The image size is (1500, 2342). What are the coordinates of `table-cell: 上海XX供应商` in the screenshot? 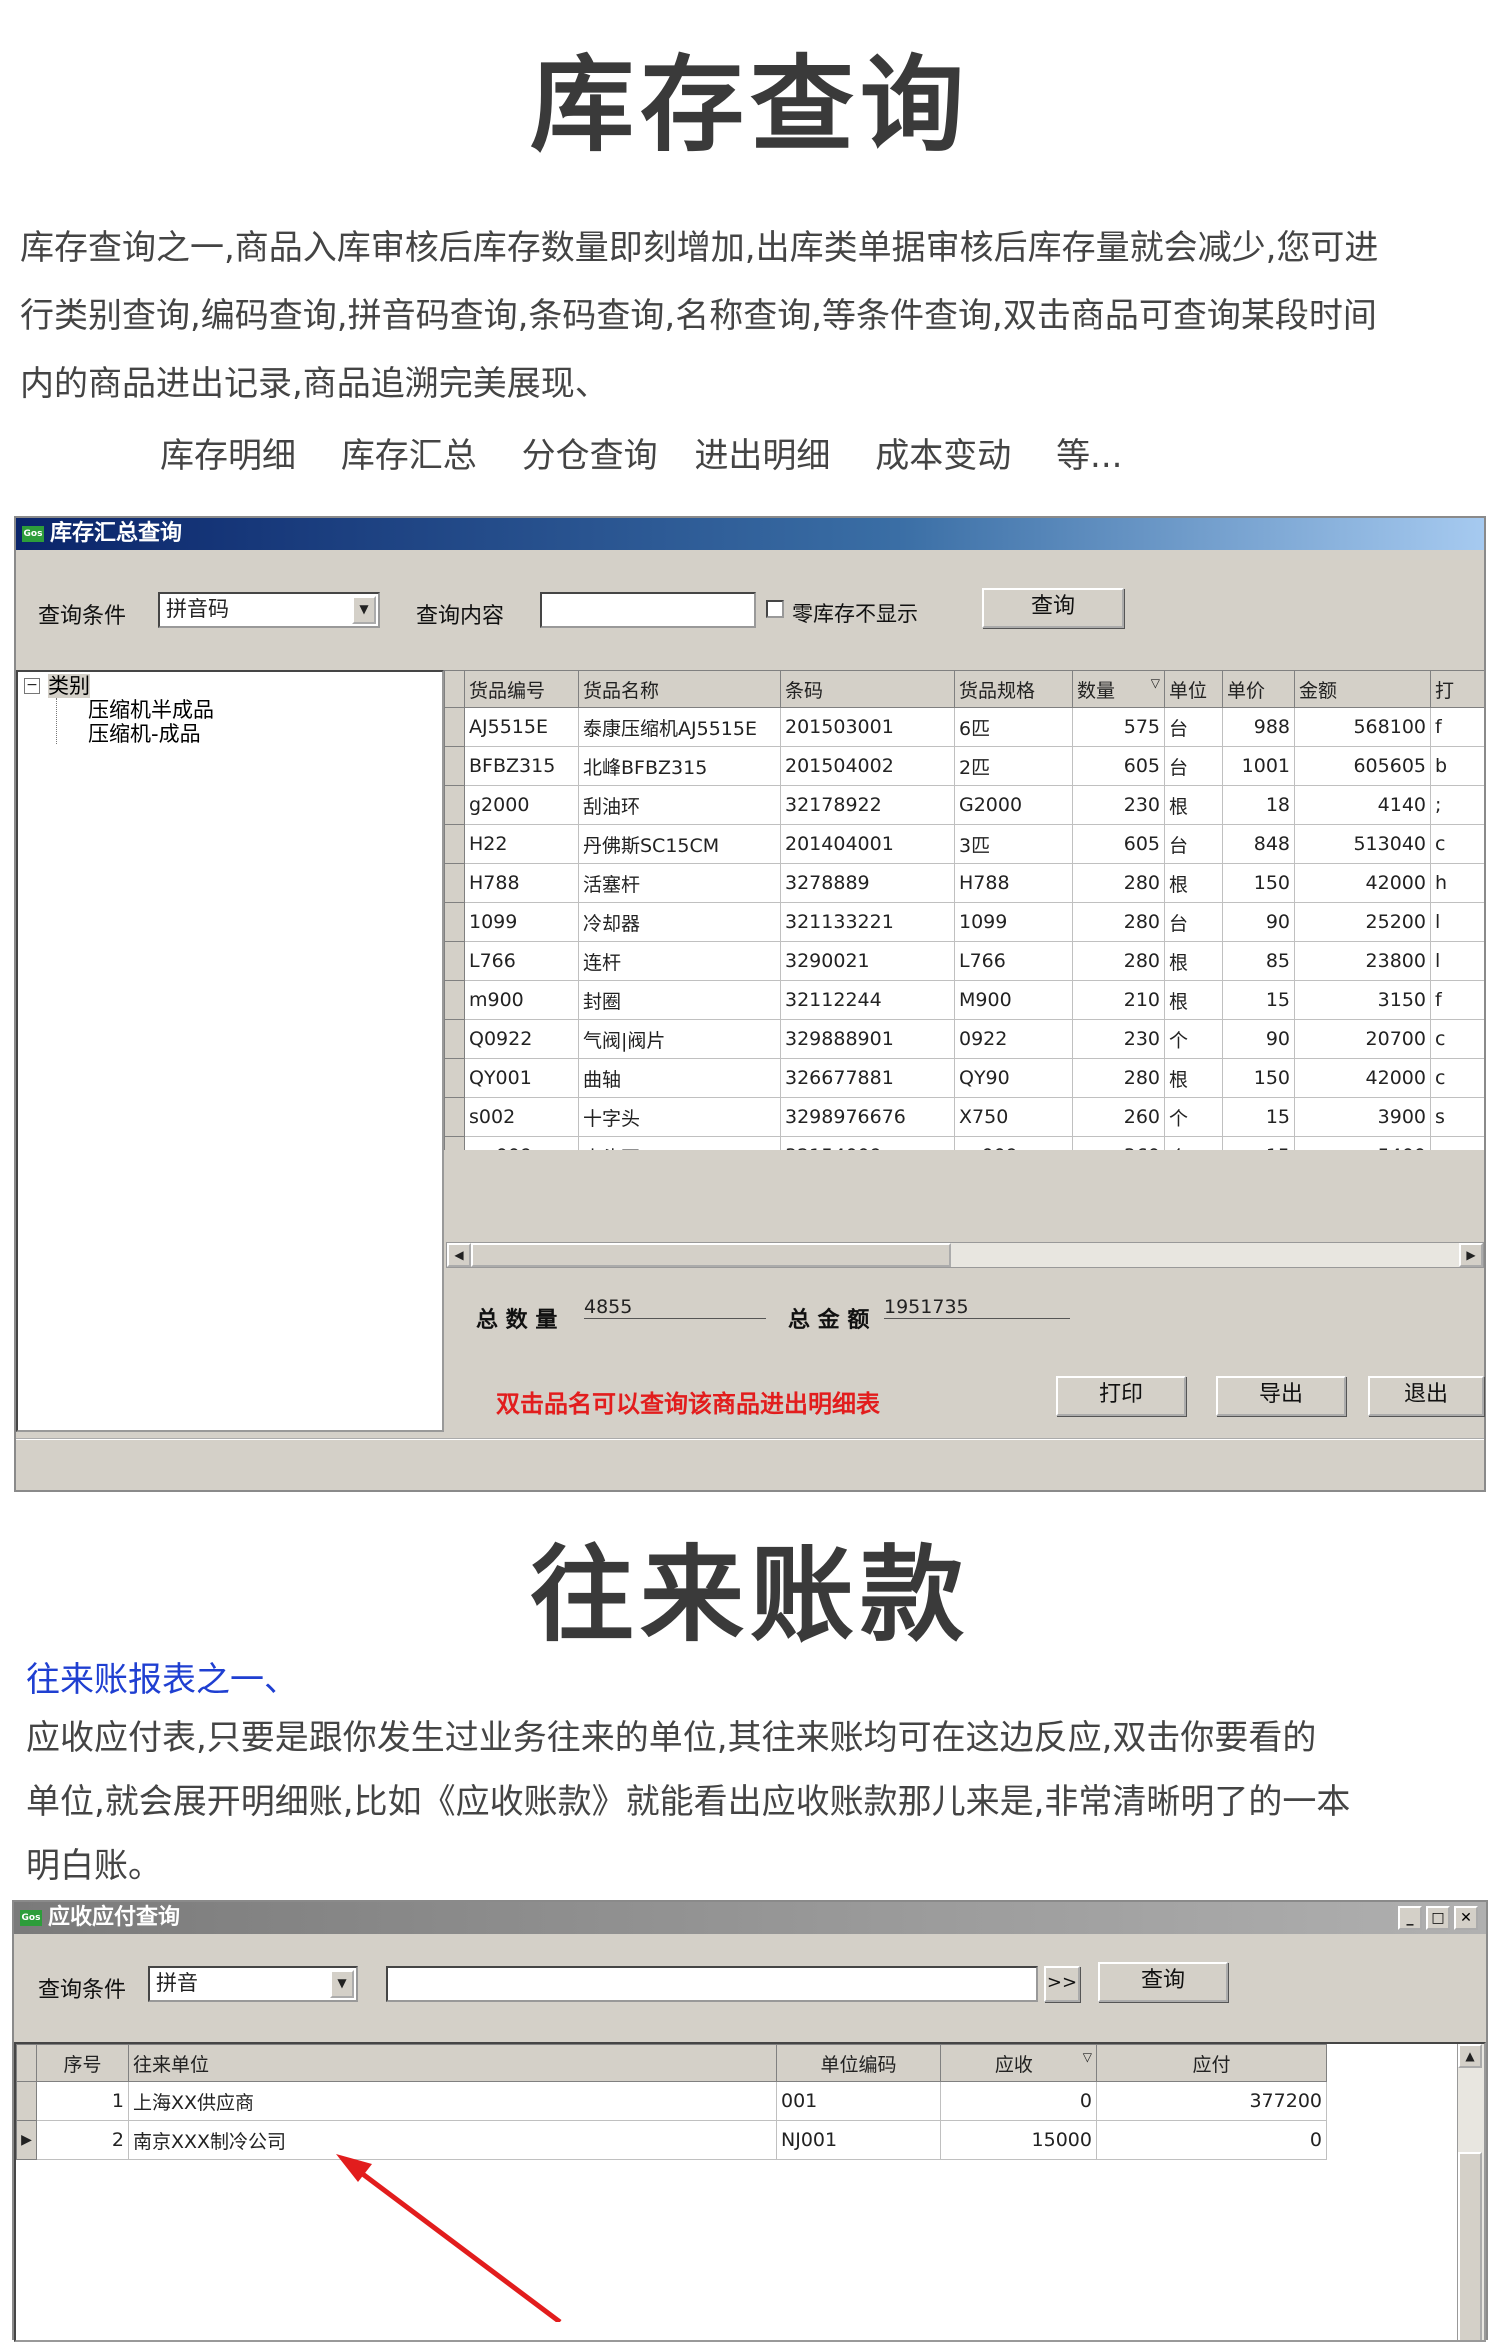 It's located at (452, 2101).